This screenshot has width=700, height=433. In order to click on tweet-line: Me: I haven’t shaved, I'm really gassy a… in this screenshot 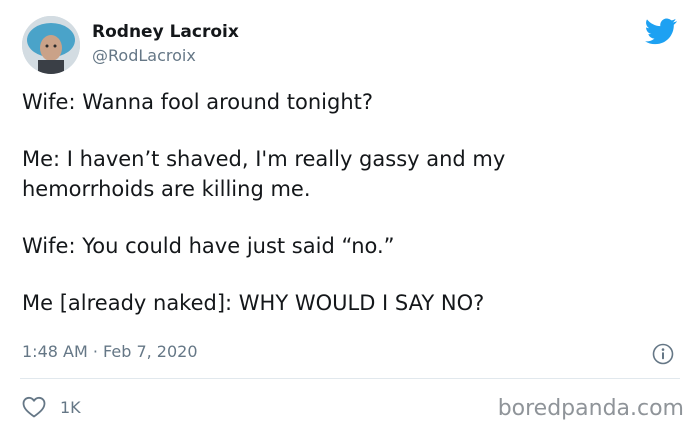, I will do `click(264, 159)`.